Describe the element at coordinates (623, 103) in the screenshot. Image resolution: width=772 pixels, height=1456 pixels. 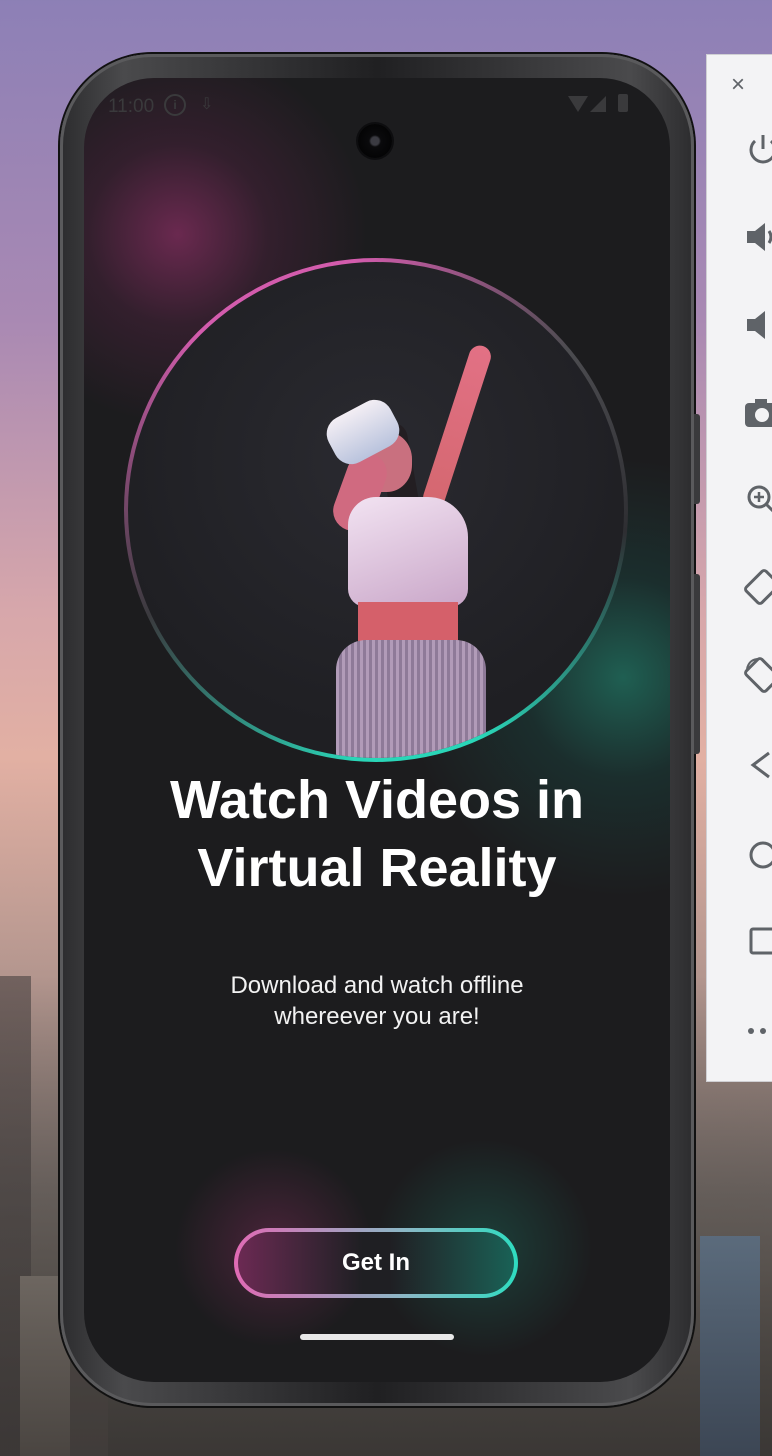
I see `battery-icon` at that location.